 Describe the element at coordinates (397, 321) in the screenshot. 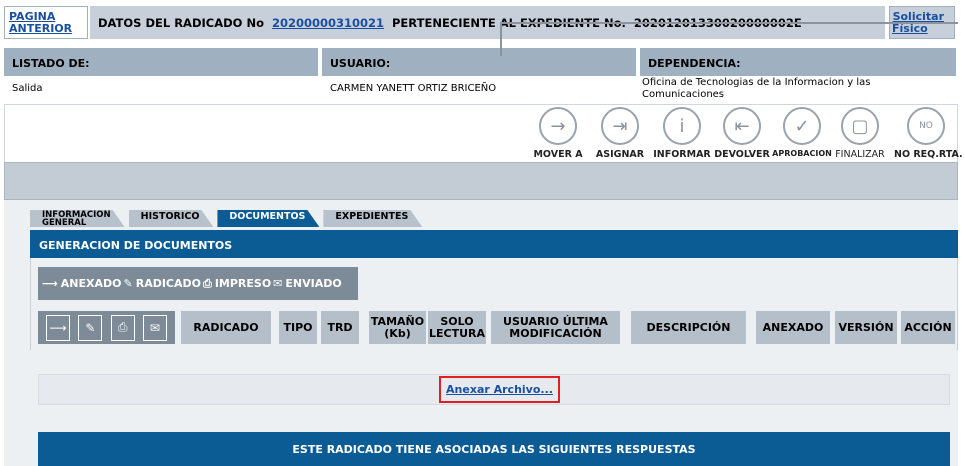

I see `col-tamano-line1: TAMAÑO` at that location.